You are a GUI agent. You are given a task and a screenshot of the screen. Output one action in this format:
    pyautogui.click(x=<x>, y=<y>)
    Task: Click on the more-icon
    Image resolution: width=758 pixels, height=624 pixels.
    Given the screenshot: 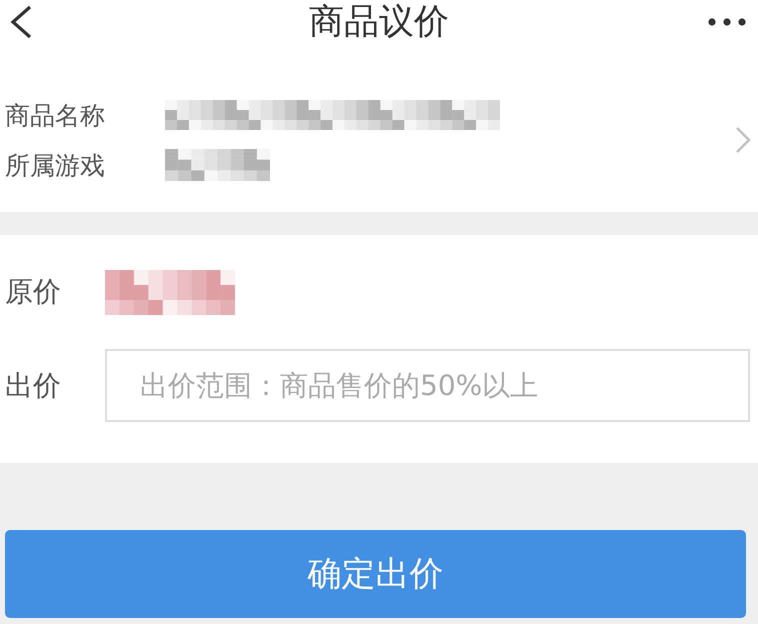 What is the action you would take?
    pyautogui.click(x=727, y=22)
    